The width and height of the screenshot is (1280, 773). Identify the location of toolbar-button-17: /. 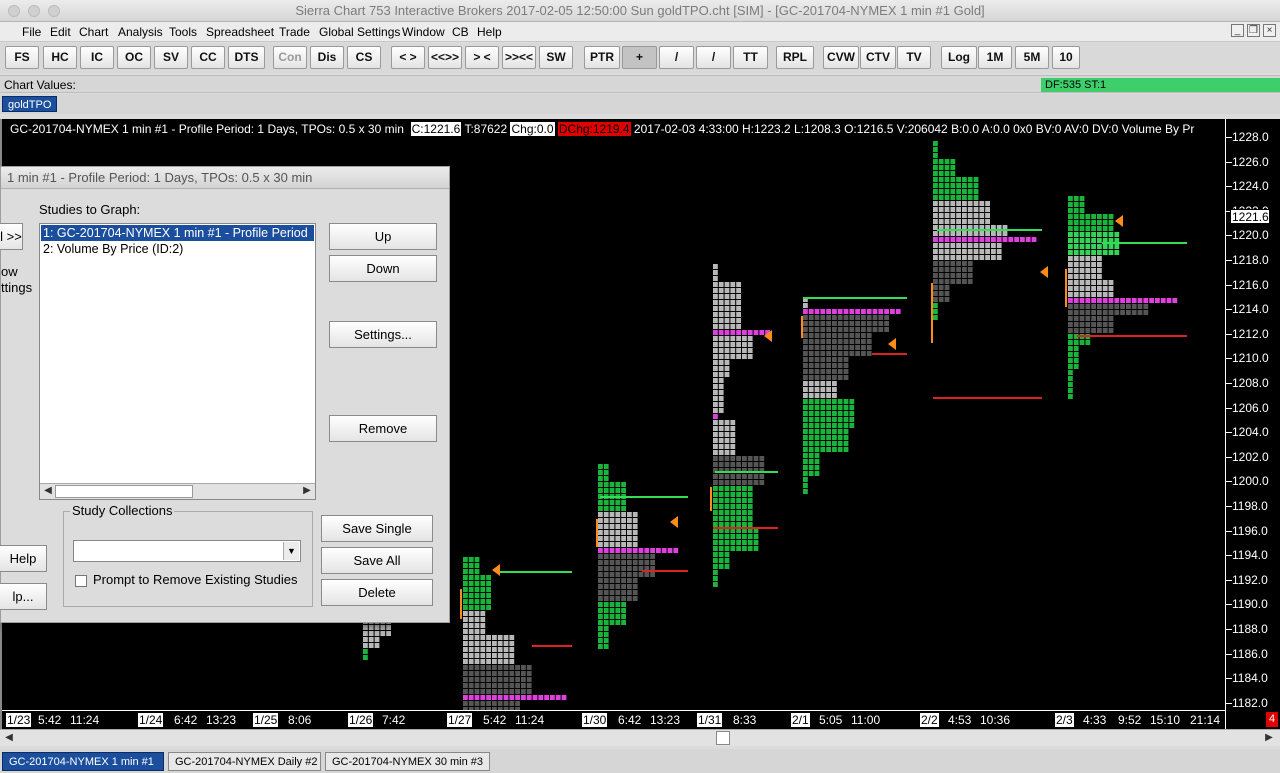
(676, 57).